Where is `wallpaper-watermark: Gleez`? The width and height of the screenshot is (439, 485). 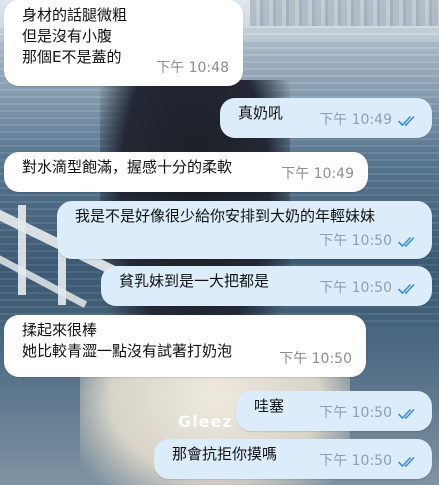 wallpaper-watermark: Gleez is located at coordinates (205, 421).